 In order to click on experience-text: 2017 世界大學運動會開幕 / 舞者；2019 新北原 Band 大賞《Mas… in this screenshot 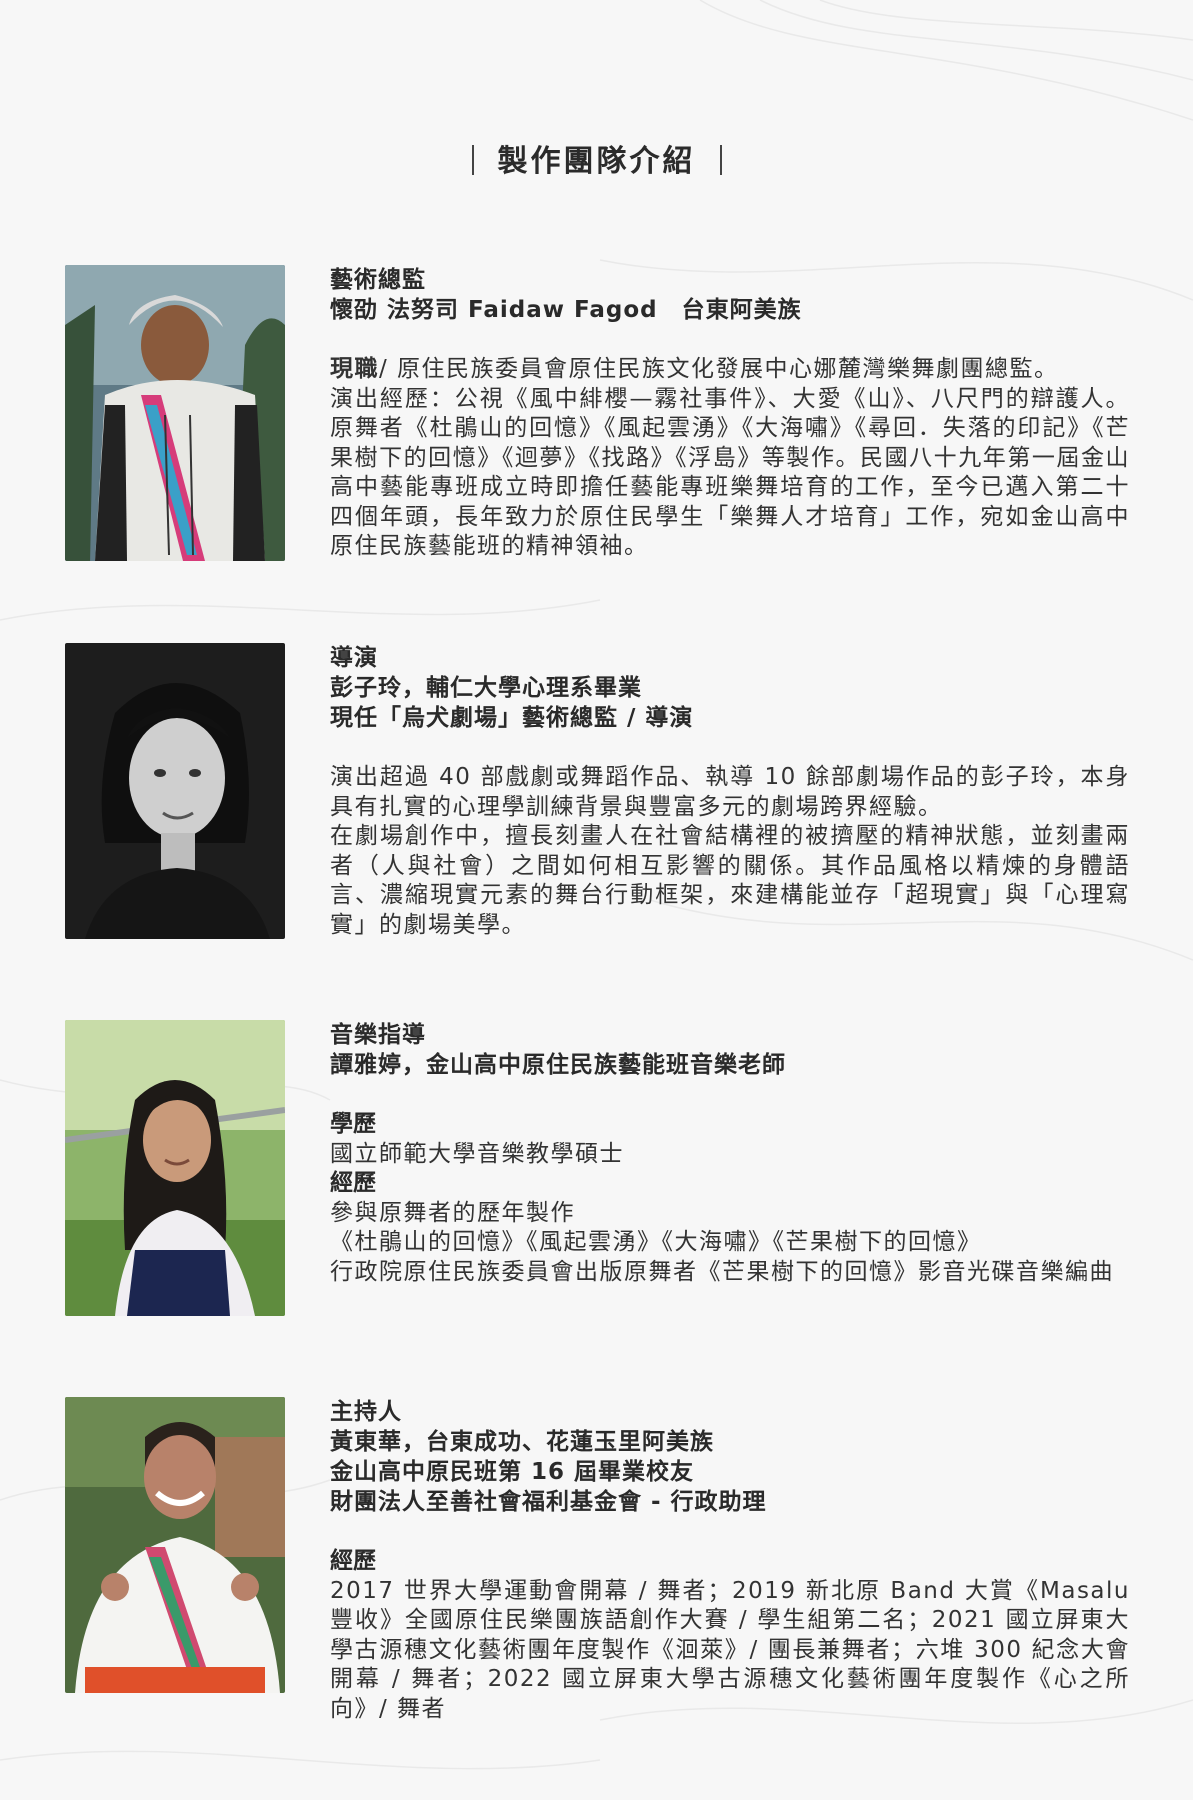, I will do `click(730, 1649)`.